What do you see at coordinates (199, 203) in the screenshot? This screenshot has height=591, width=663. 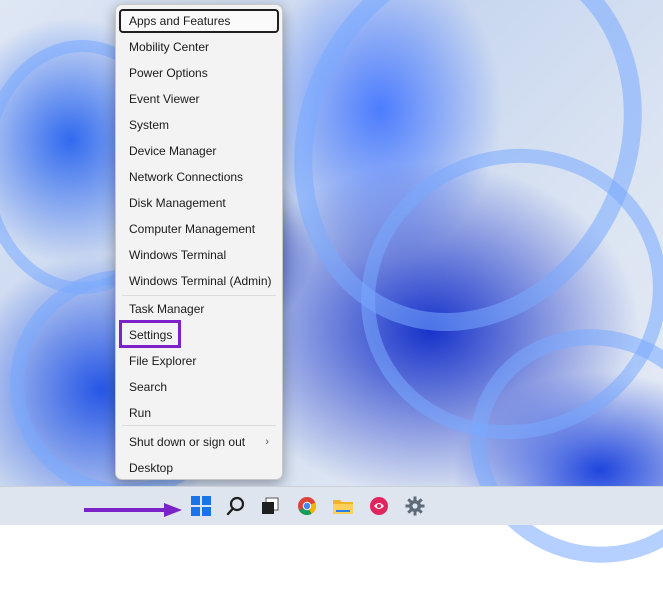 I see `menu-item-disk-management: Disk Management` at bounding box center [199, 203].